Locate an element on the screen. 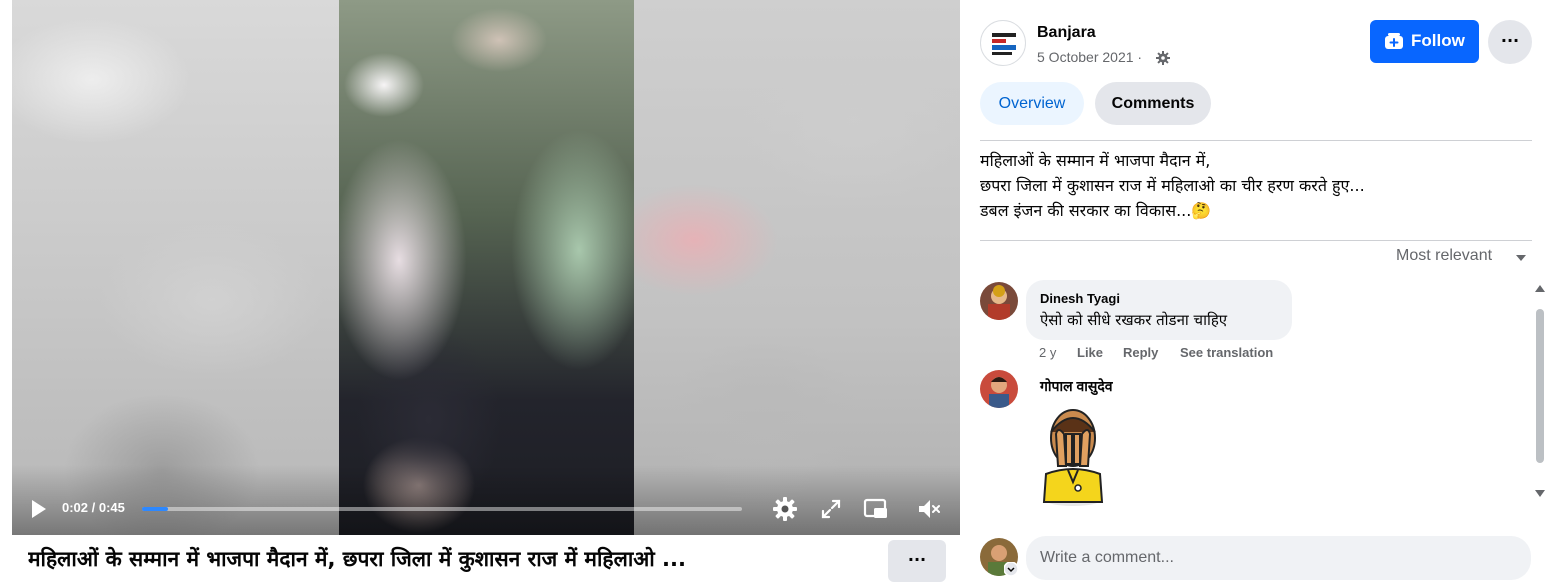 The width and height of the screenshot is (1552, 586). post-more-button: ··· is located at coordinates (1510, 42).